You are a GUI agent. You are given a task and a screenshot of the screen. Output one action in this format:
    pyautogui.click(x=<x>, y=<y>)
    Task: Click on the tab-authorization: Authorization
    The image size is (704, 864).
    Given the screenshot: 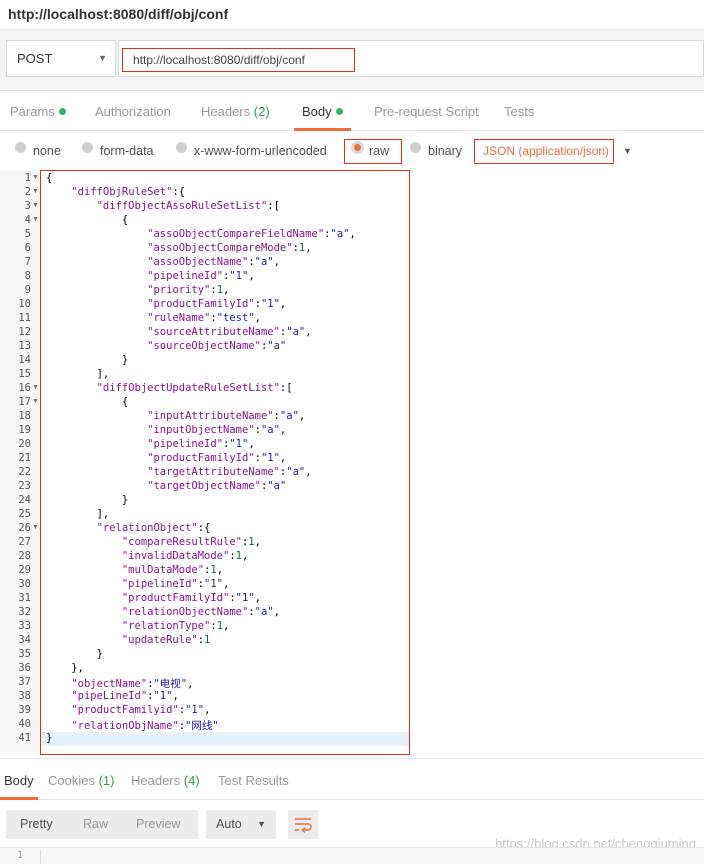 What is the action you would take?
    pyautogui.click(x=133, y=111)
    